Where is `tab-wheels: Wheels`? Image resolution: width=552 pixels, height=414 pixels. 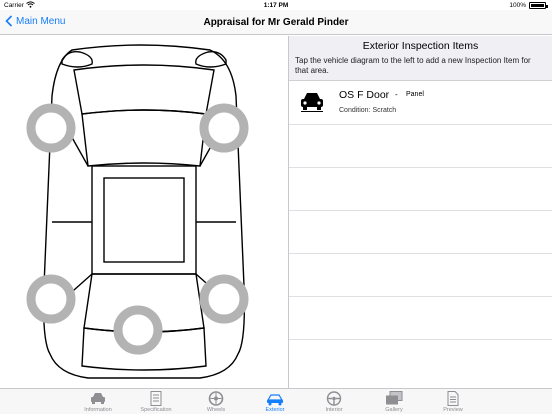 tab-wheels: Wheels is located at coordinates (216, 402).